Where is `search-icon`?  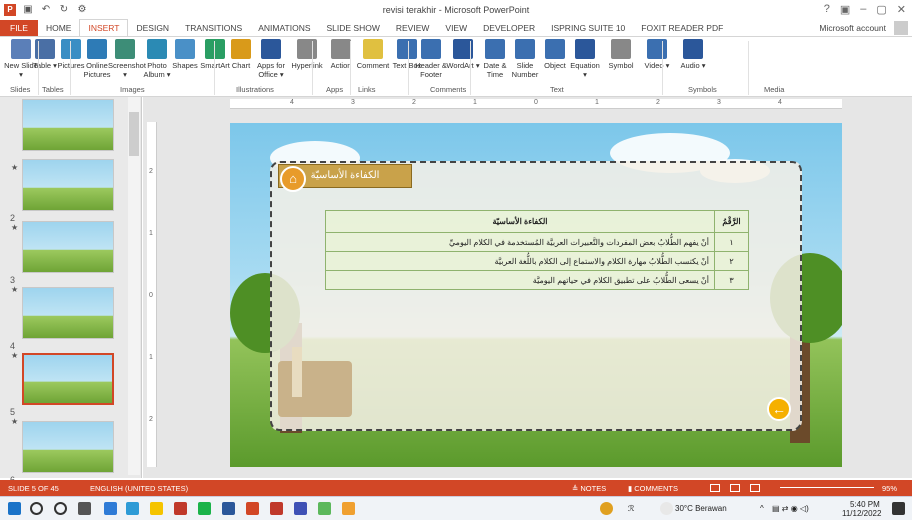
search-icon is located at coordinates (36, 508).